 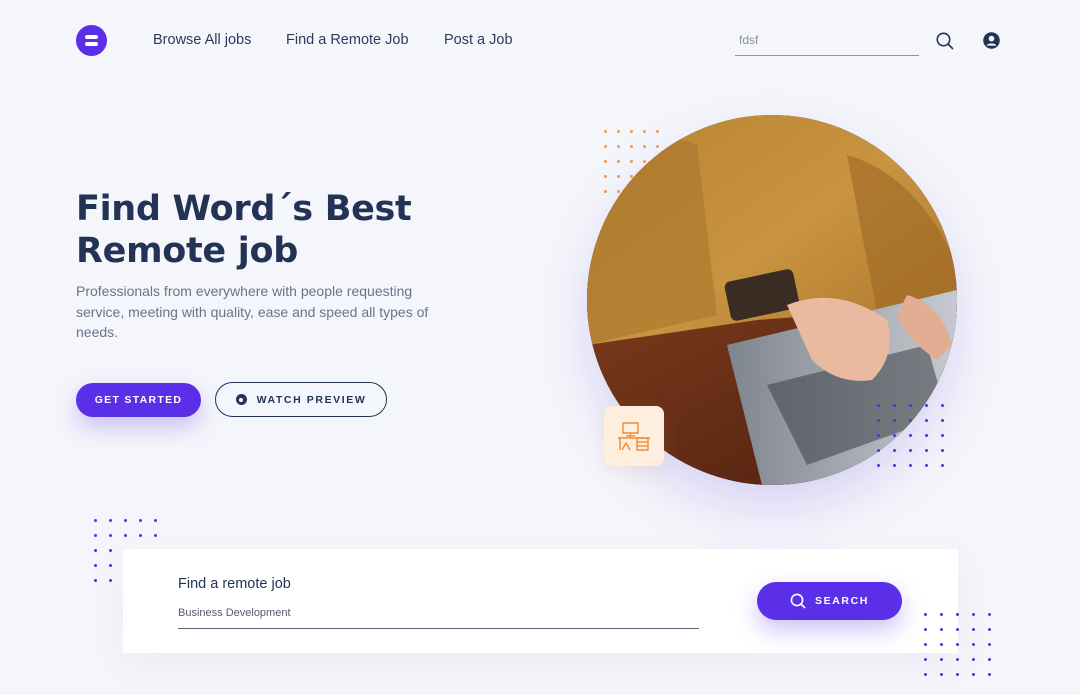 I want to click on nav-browse-all-jobs: Browse All jobs, so click(x=202, y=40).